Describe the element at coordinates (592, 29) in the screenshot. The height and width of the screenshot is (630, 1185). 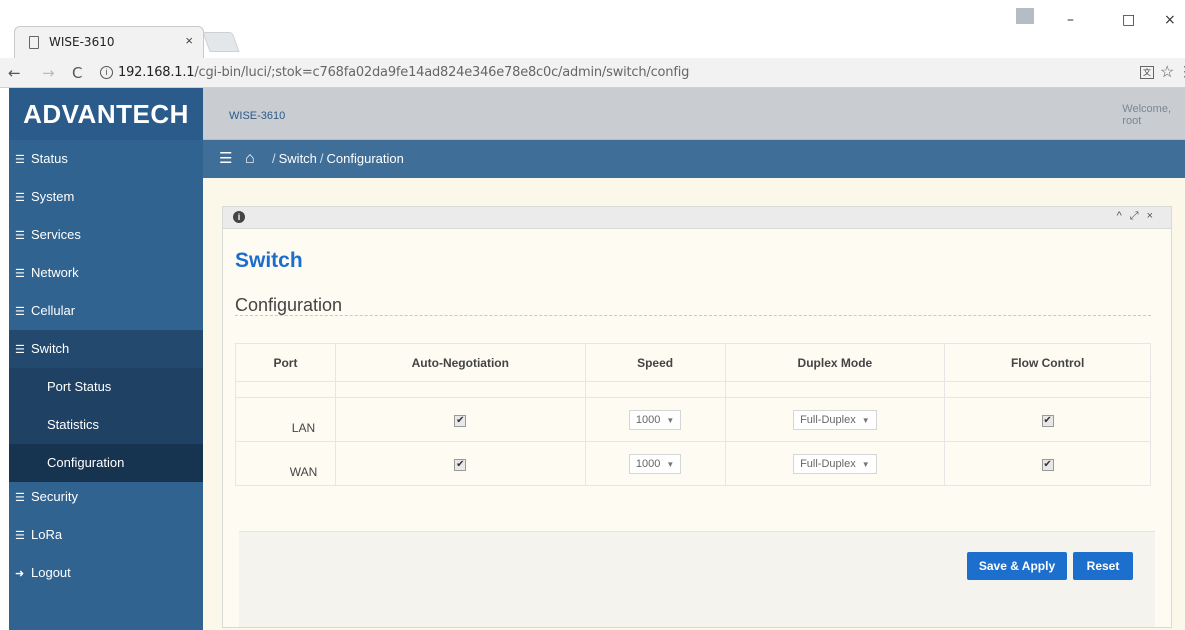
I see `browser-titlebar: WISE-3610 × – □ ×` at that location.